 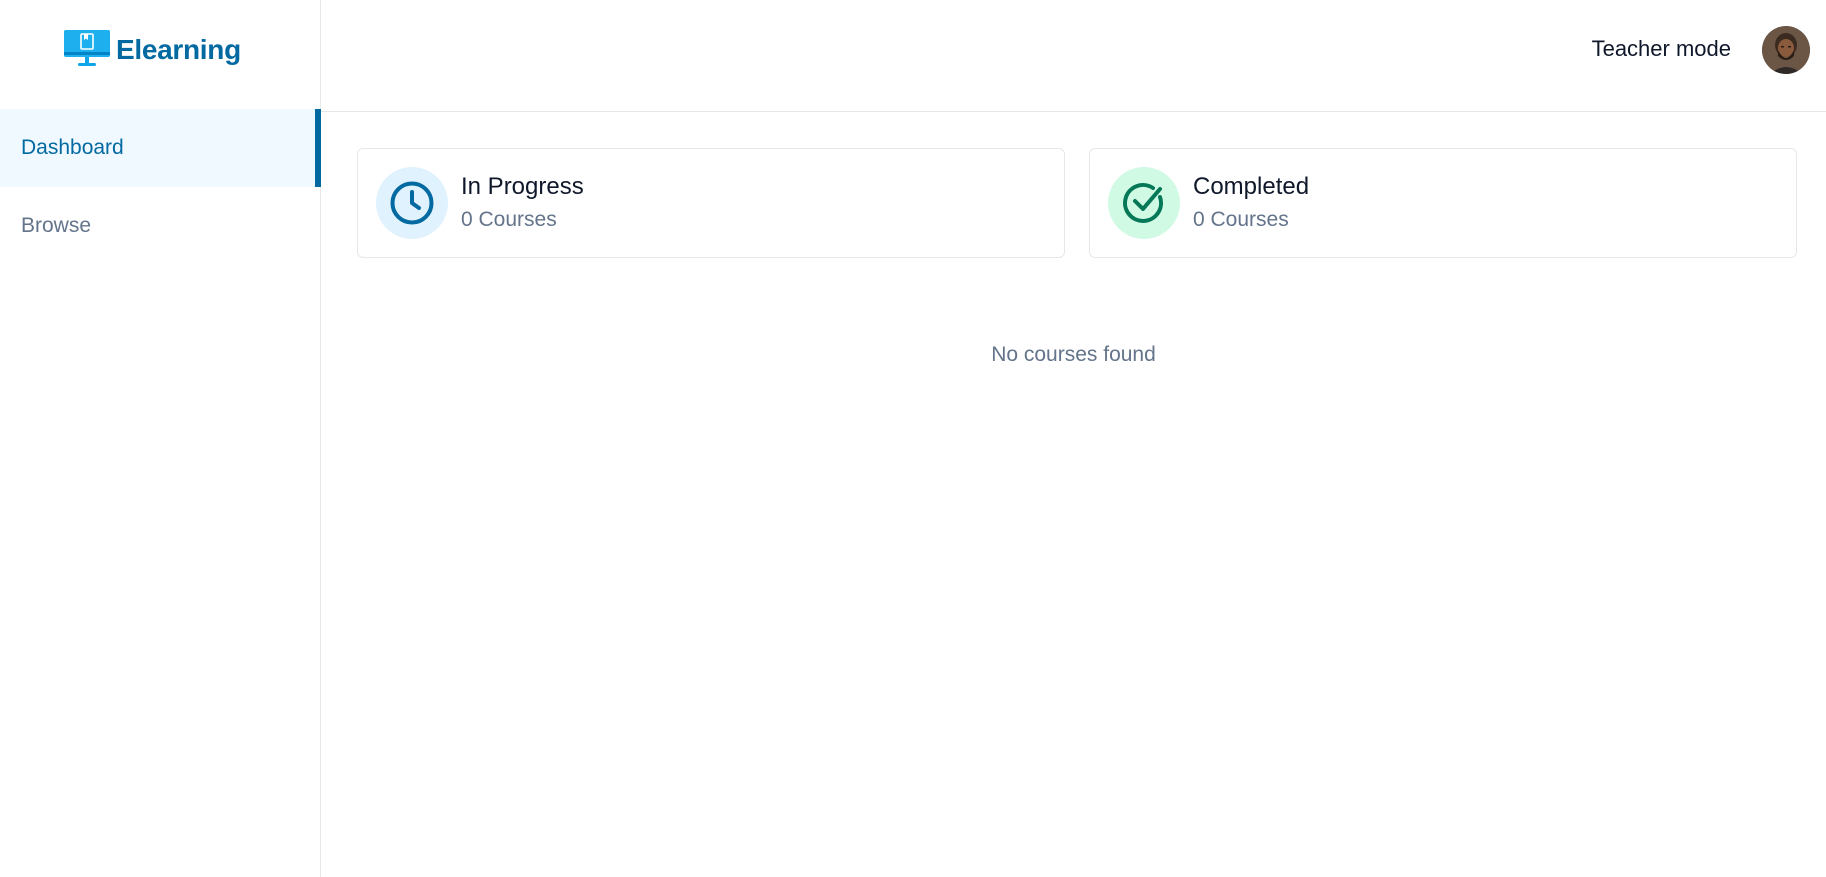 What do you see at coordinates (160, 226) in the screenshot?
I see `sidebar-item-browse: Browse` at bounding box center [160, 226].